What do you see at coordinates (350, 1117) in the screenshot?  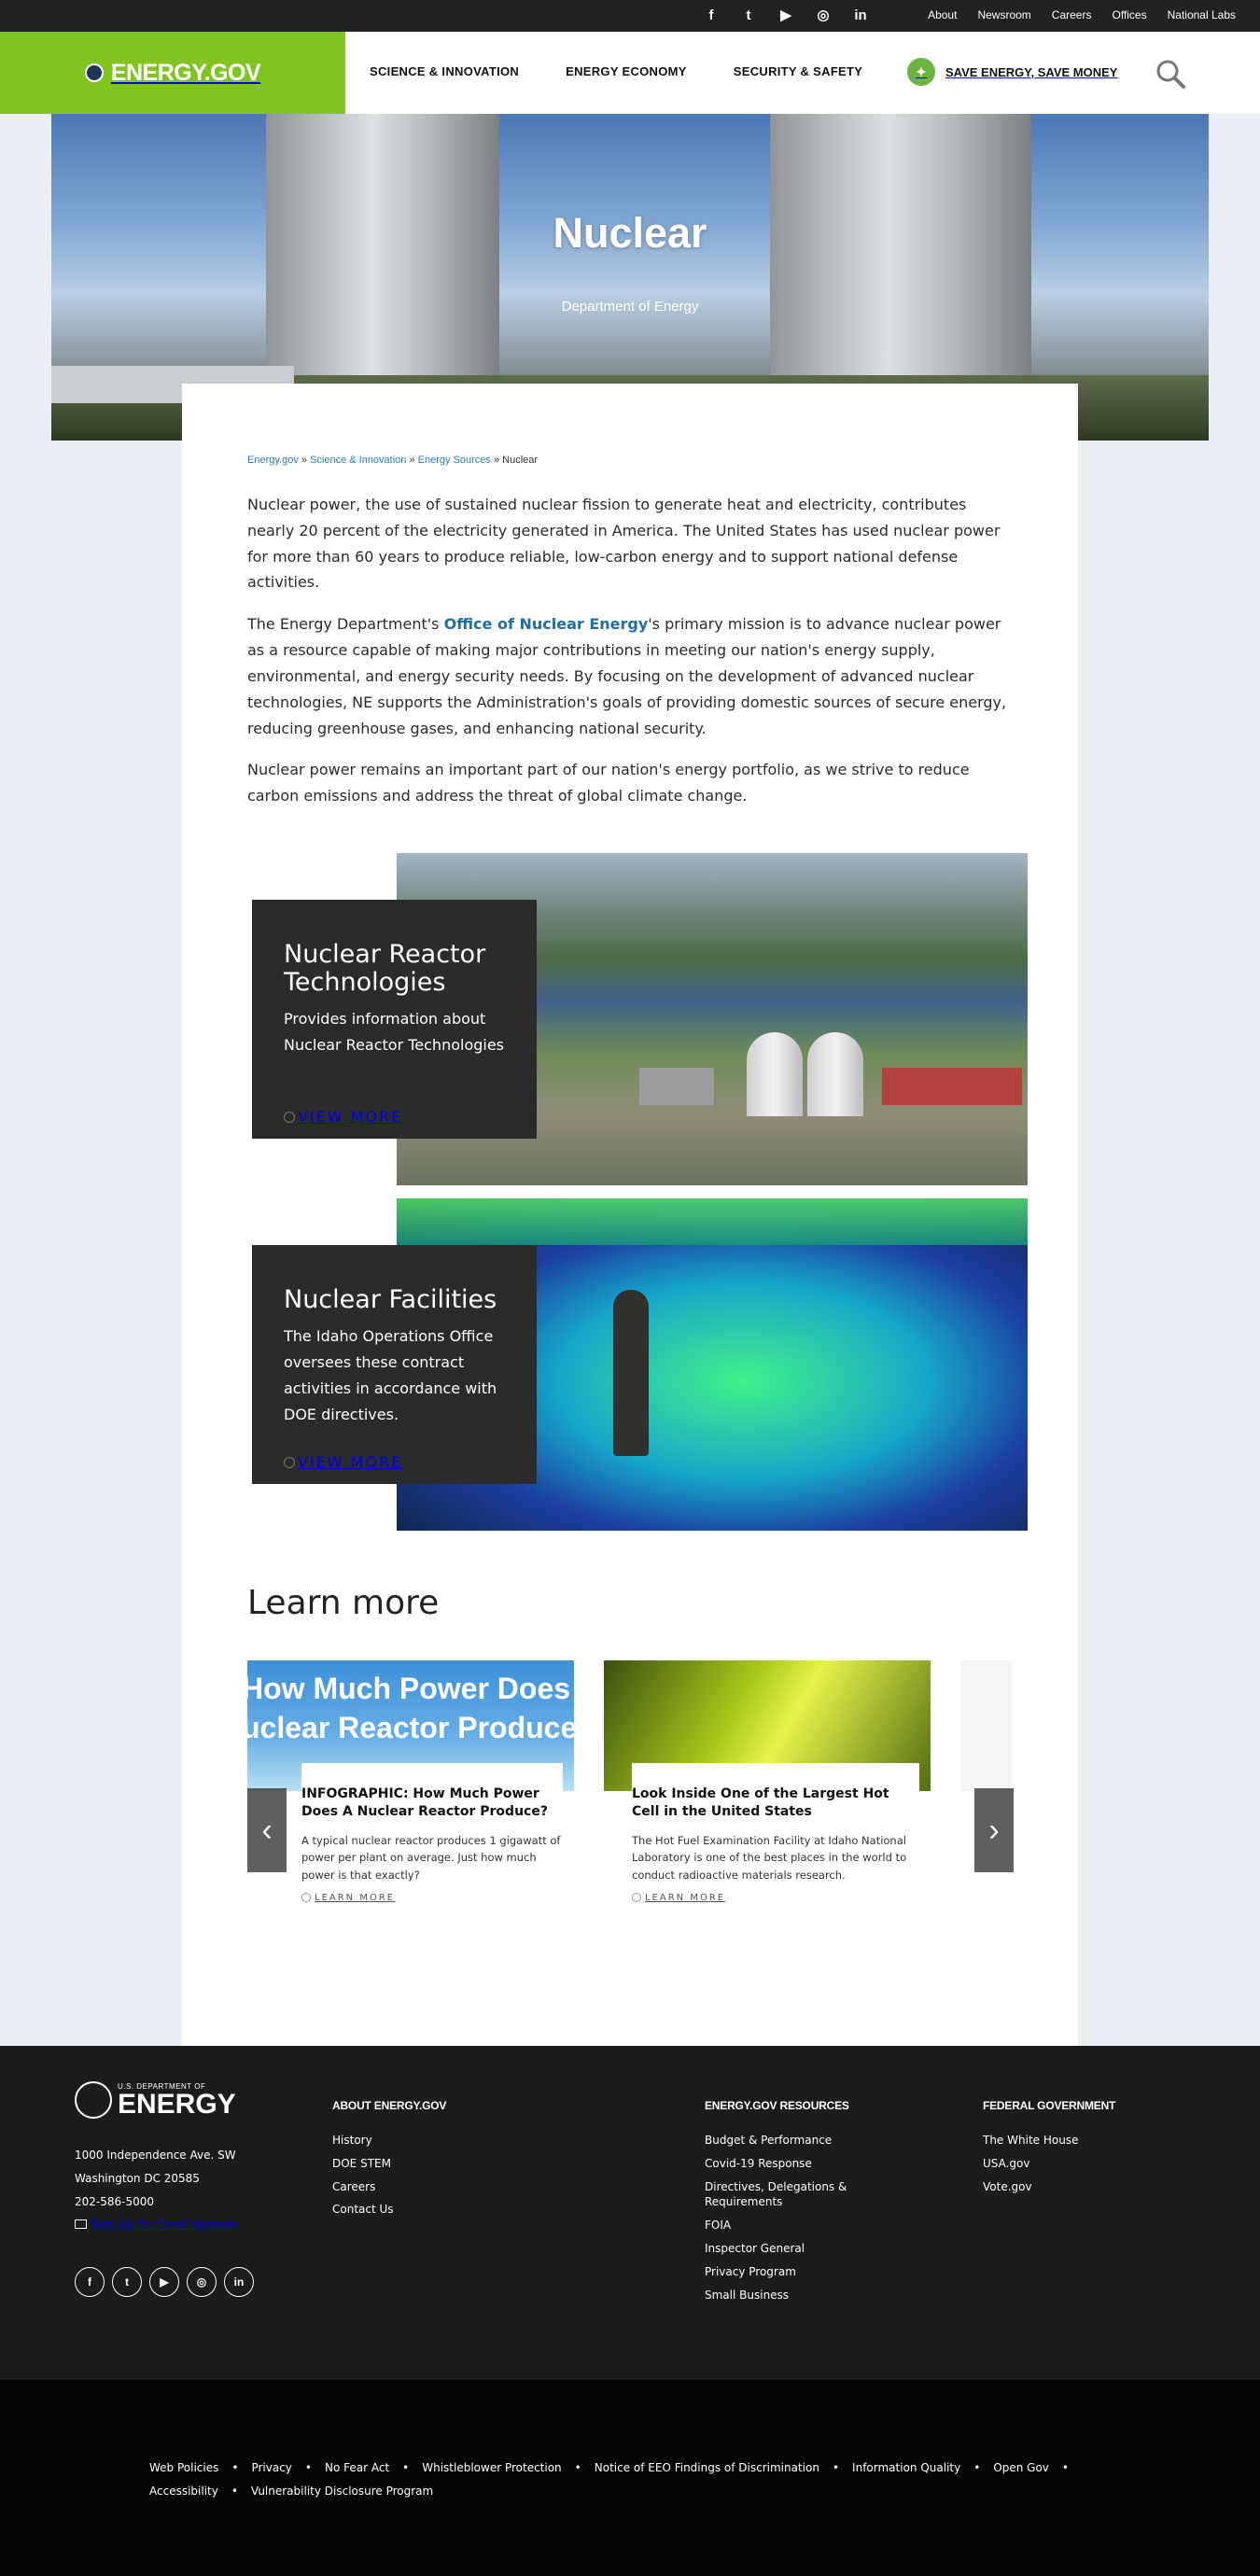 I see `view-more-label: VIEW MORE` at bounding box center [350, 1117].